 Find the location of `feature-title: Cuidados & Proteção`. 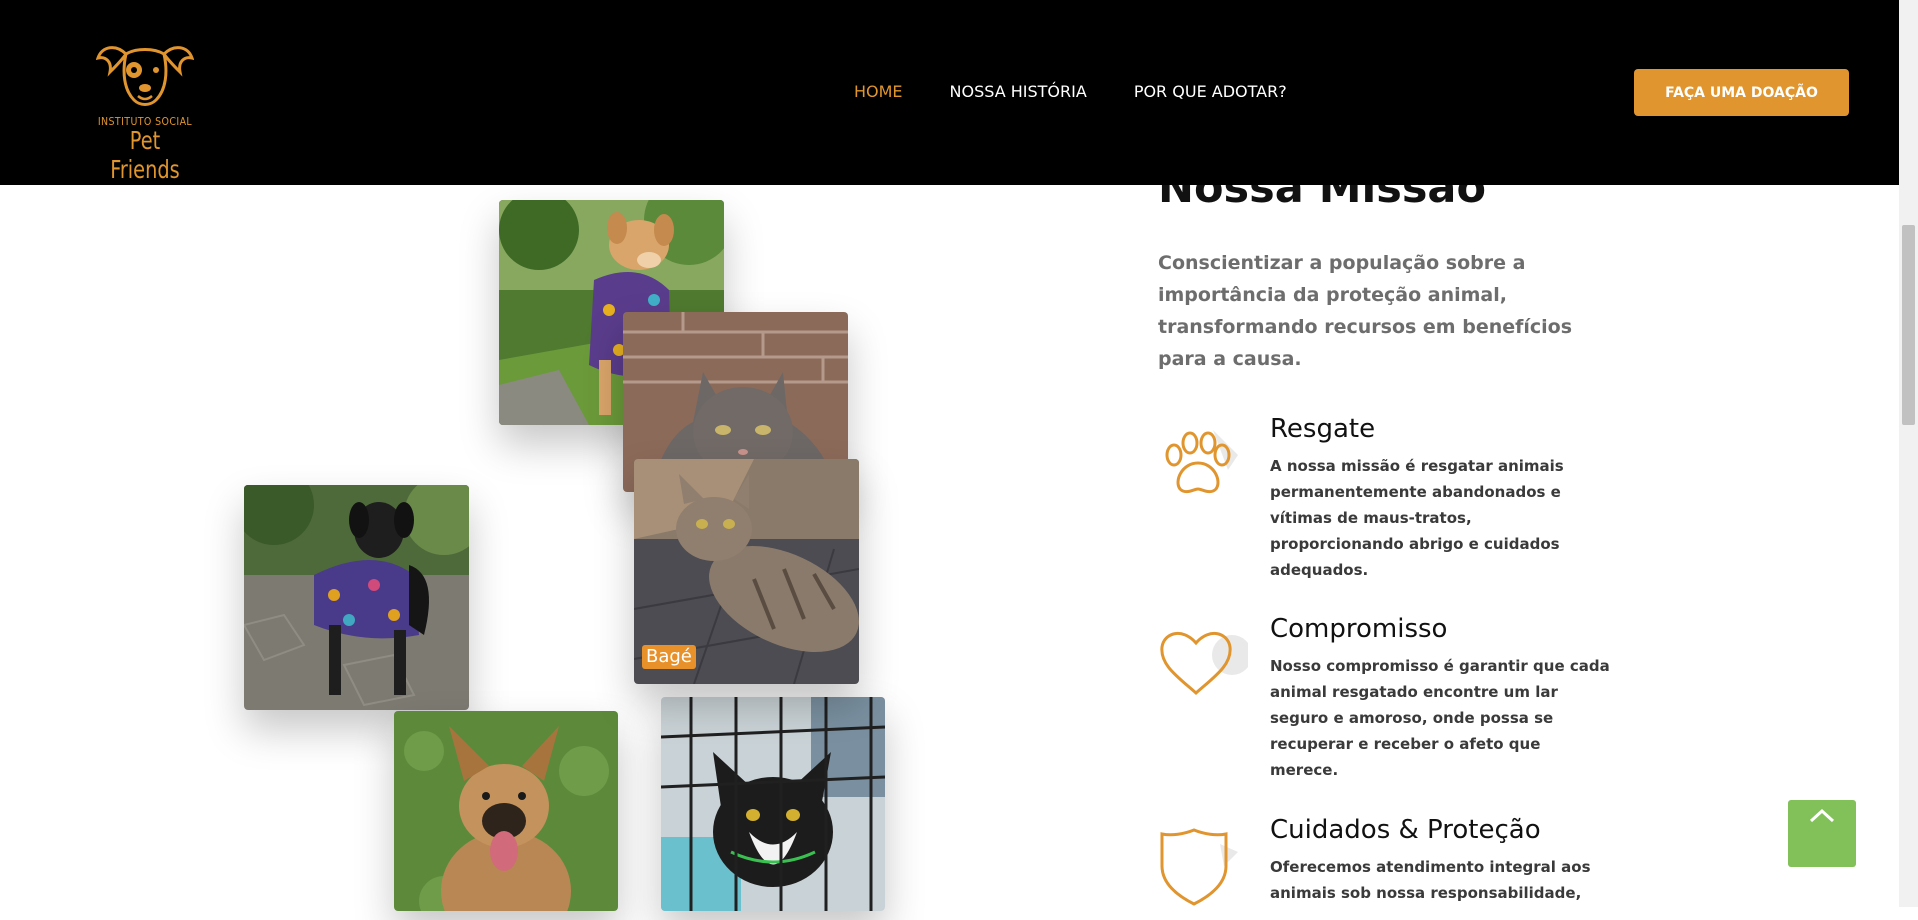

feature-title: Cuidados & Proteção is located at coordinates (1405, 830).